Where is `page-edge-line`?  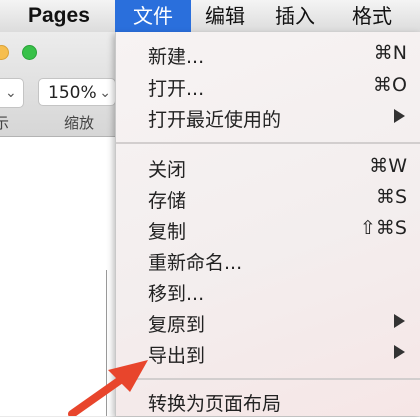 page-edge-line is located at coordinates (106, 343).